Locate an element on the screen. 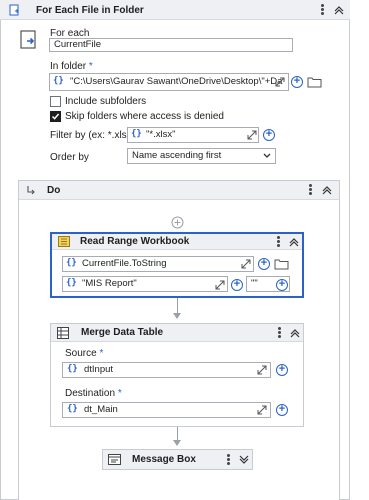  chevron-down-icon is located at coordinates (267, 155).